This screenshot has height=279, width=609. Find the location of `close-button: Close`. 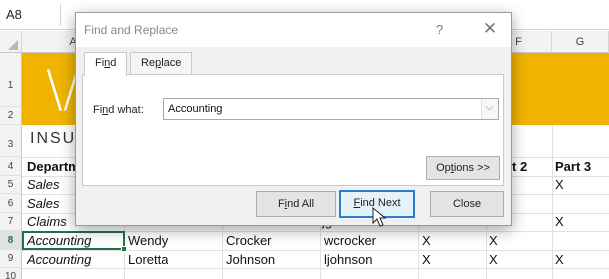

close-button: Close is located at coordinates (467, 204).